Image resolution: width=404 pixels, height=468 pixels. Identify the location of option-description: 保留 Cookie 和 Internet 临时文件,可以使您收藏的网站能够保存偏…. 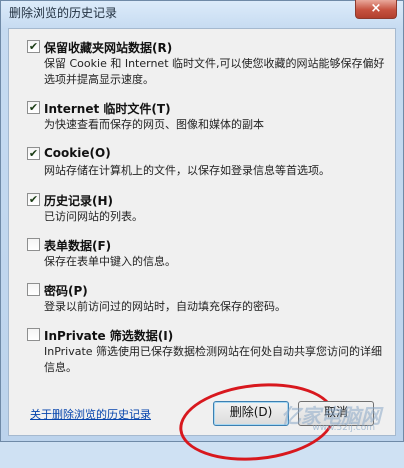
(214, 71).